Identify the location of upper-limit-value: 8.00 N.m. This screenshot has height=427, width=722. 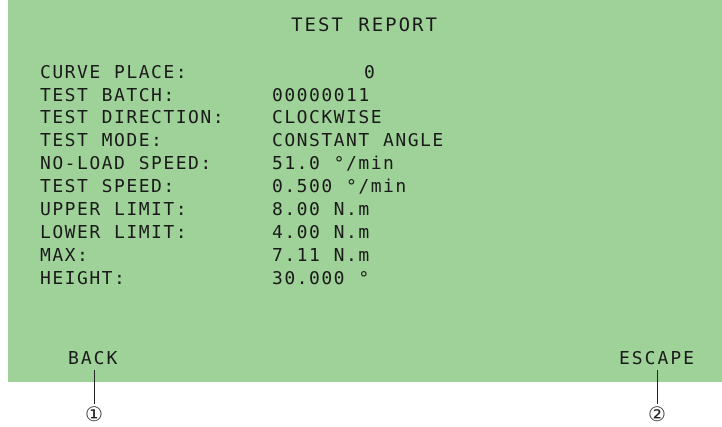
(321, 209).